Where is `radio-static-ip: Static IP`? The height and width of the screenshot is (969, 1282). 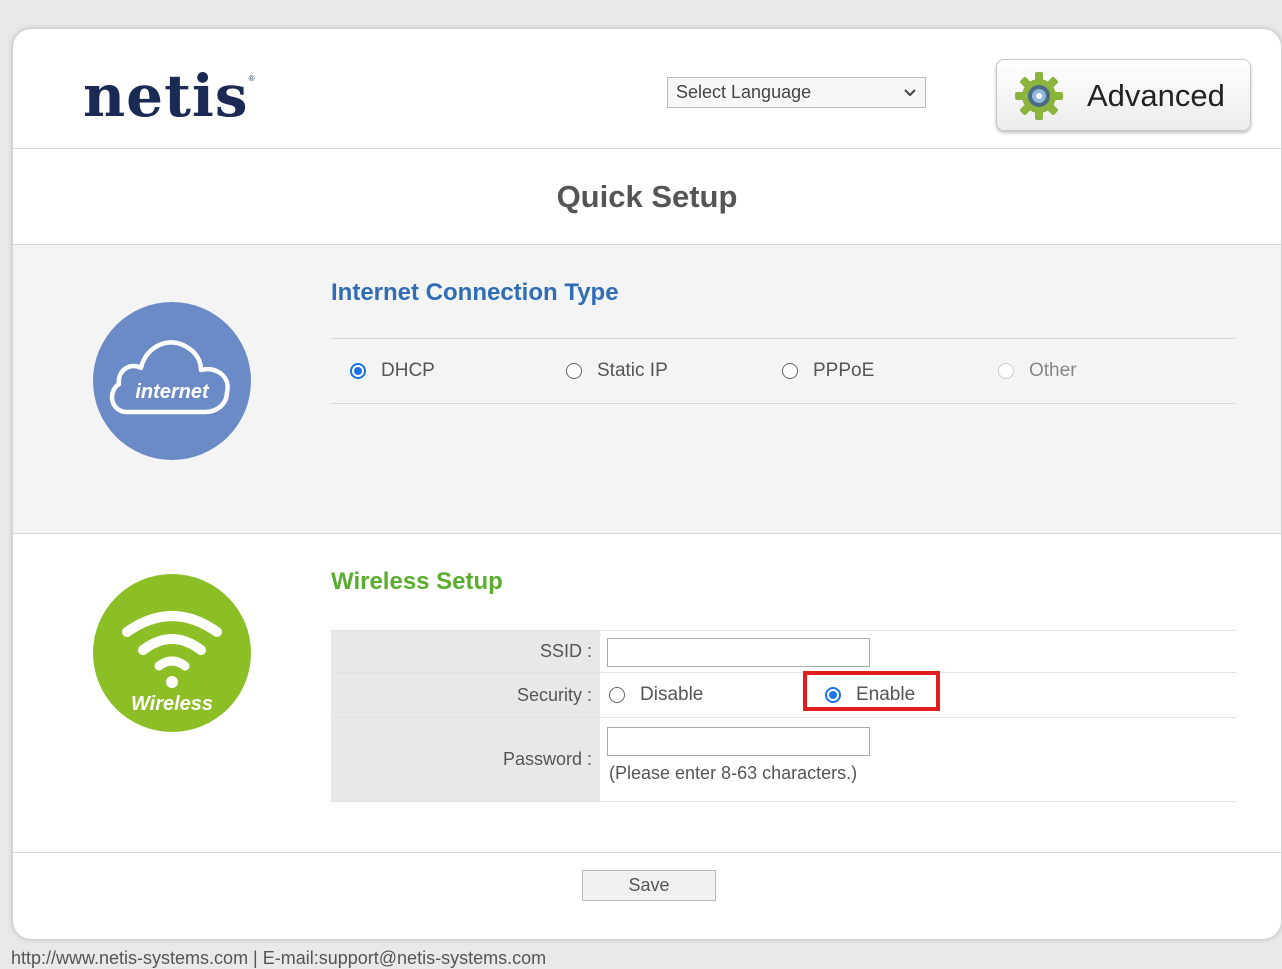
radio-static-ip: Static IP is located at coordinates (617, 371).